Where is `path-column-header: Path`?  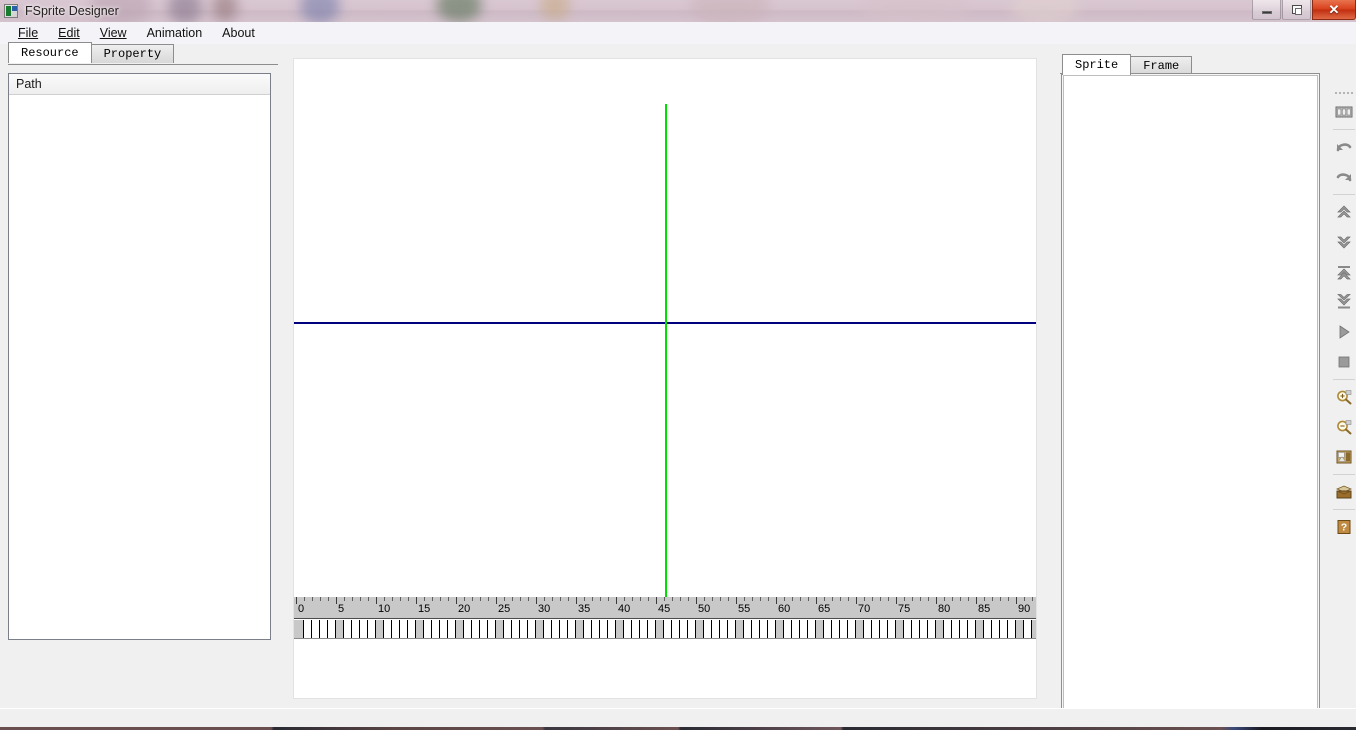
path-column-header: Path is located at coordinates (139, 84).